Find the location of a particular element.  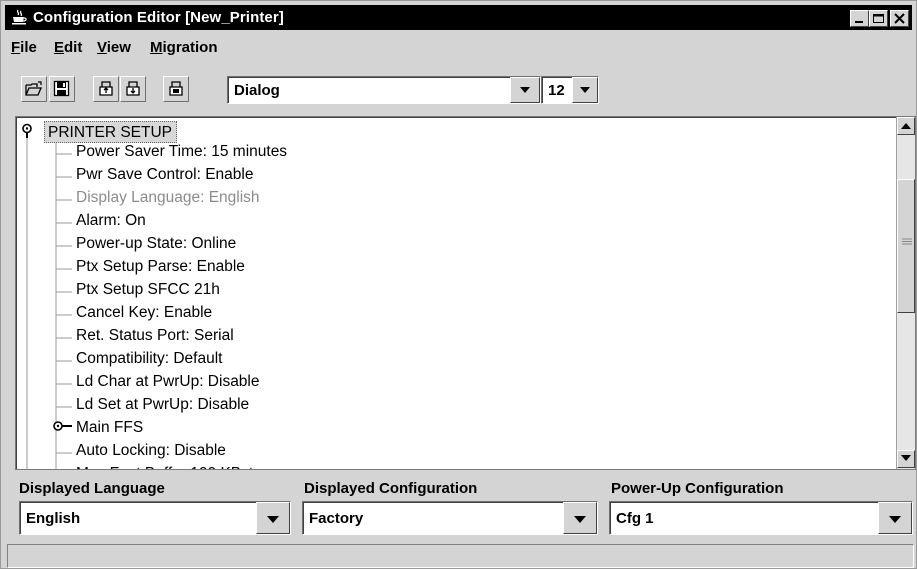

displayed-language-label: Displayed Language is located at coordinates (92, 488).